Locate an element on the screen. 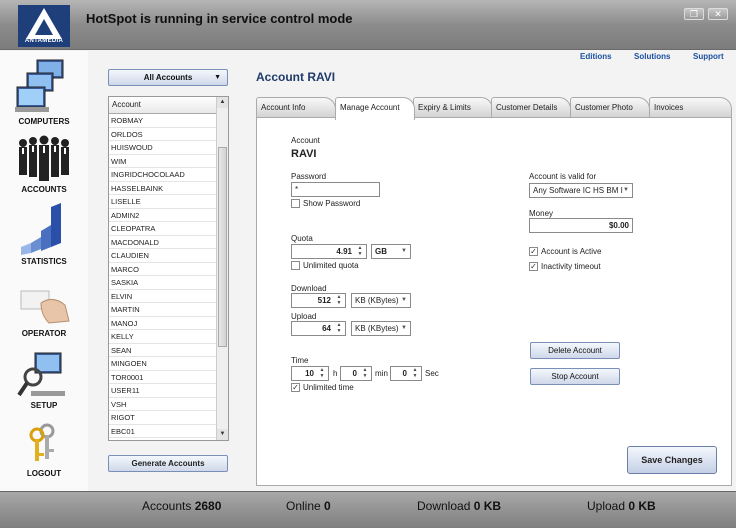 The width and height of the screenshot is (736, 528). account-list-item: KELLY is located at coordinates (162, 337).